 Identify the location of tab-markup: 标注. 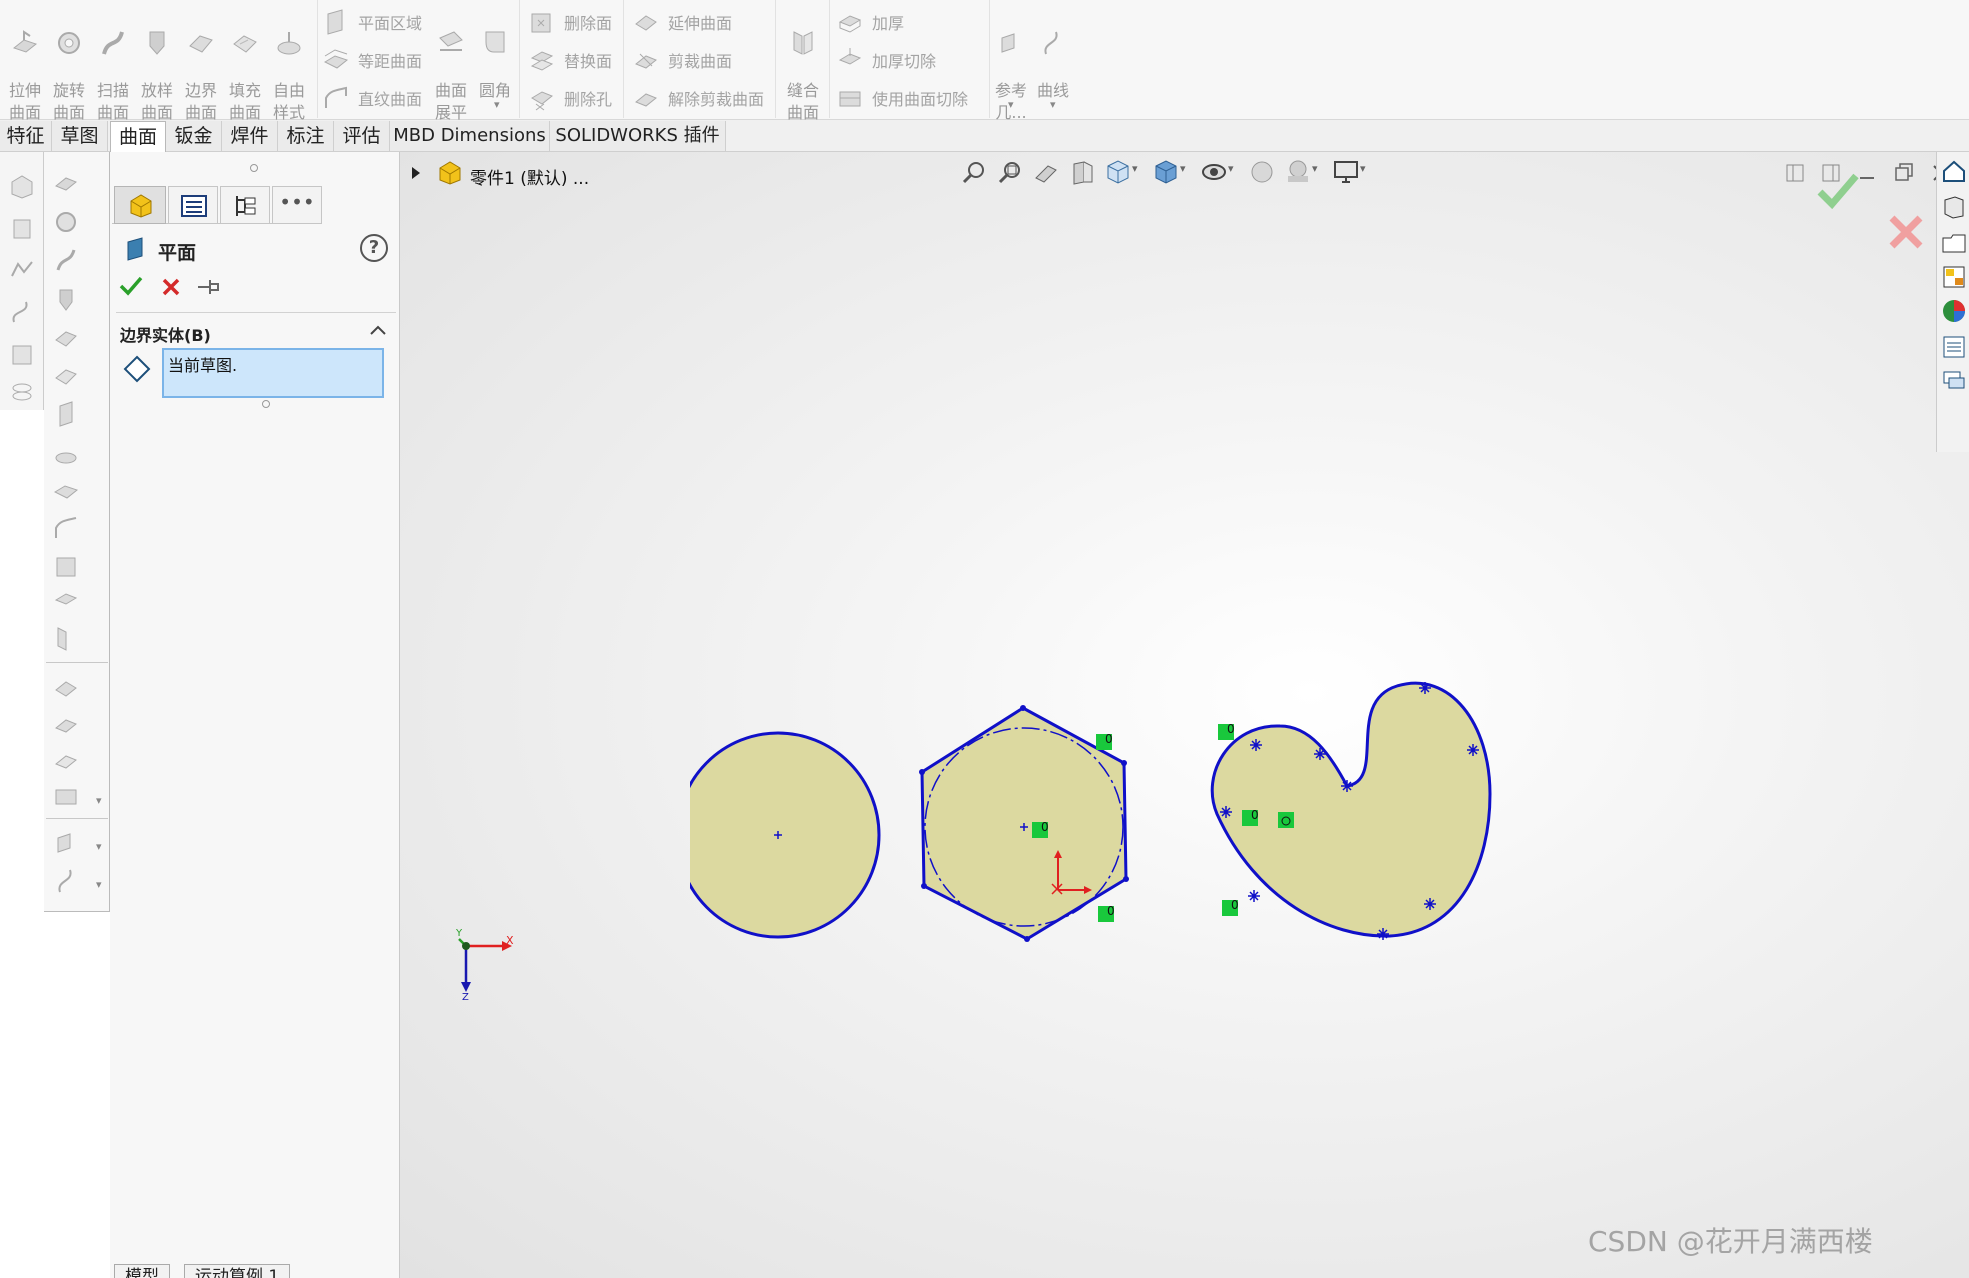
(306, 136).